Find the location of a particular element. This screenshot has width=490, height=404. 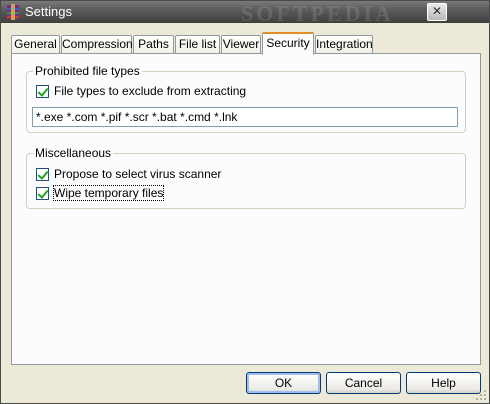

tab-compression: Compression is located at coordinates (97, 44).